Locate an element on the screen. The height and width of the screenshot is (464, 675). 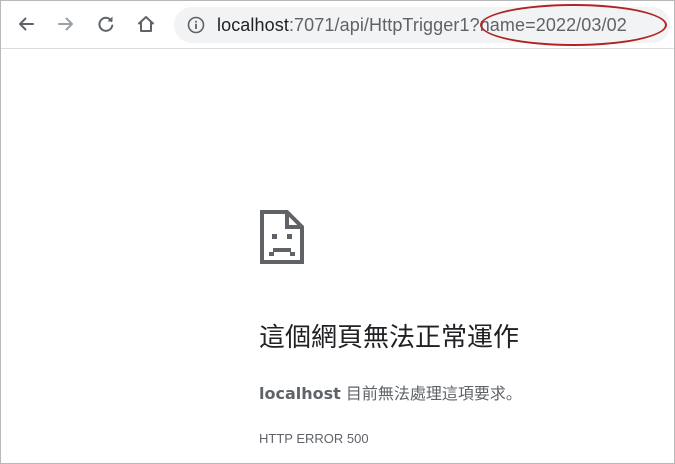
url-path: :7071/api/HttpTrigger1?name=2022/03/02 is located at coordinates (457, 25).